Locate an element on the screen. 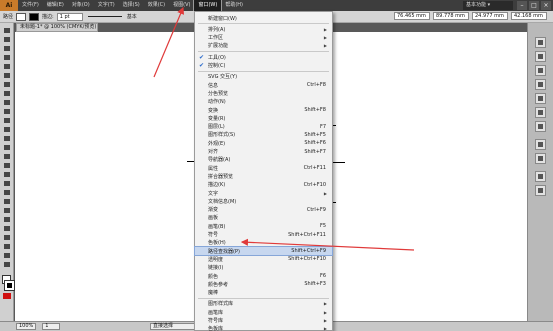 This screenshot has height=331, width=553. artboards-panel-icon is located at coordinates (540, 190).